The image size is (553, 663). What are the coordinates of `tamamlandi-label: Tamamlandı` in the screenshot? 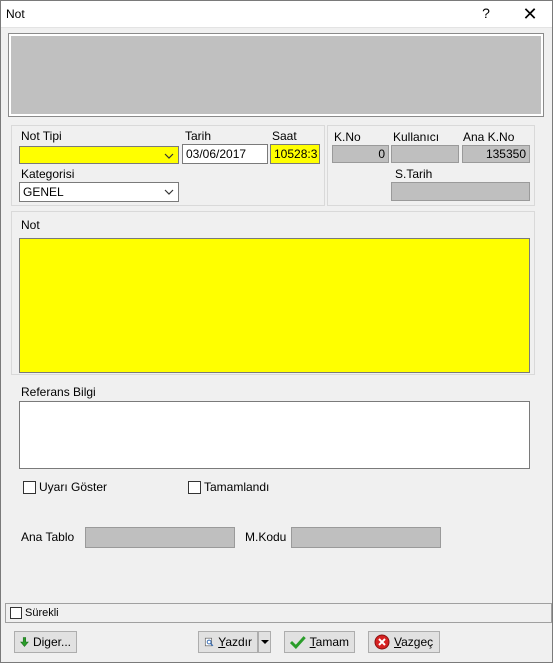 It's located at (237, 487).